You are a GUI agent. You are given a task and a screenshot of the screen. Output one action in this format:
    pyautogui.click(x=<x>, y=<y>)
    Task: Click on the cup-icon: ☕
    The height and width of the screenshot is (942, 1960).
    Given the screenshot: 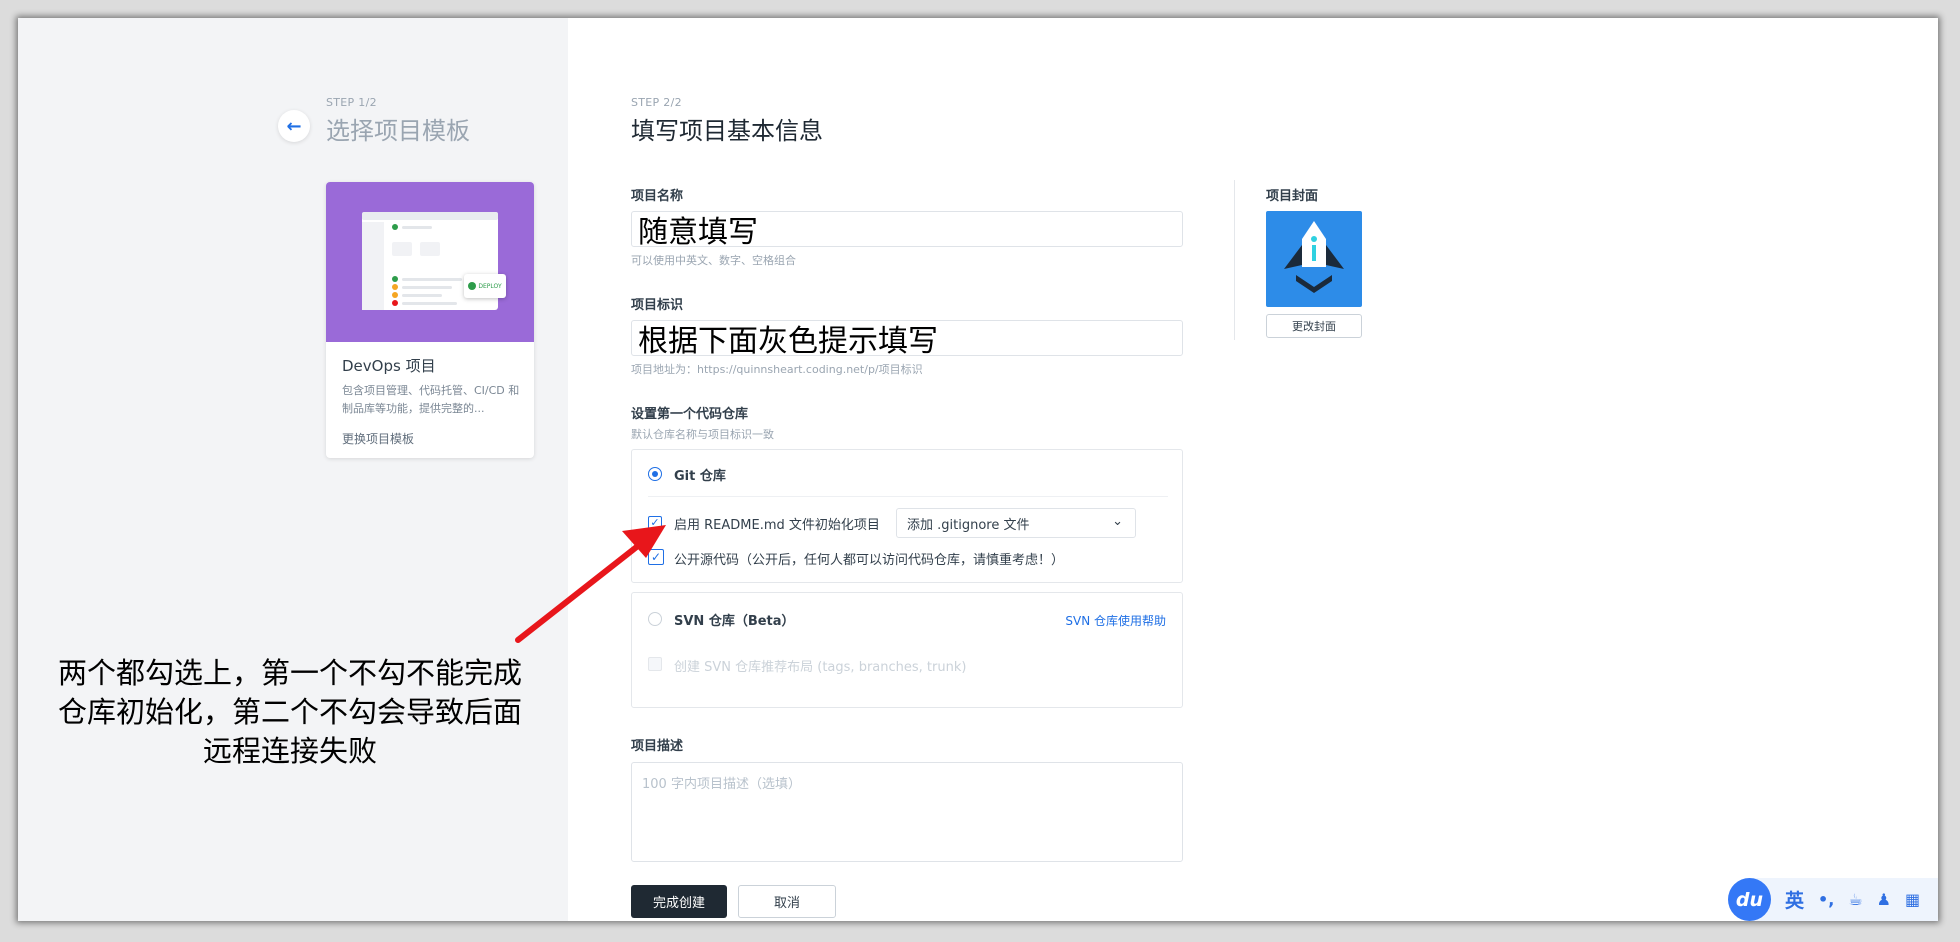 What is the action you would take?
    pyautogui.click(x=1855, y=899)
    